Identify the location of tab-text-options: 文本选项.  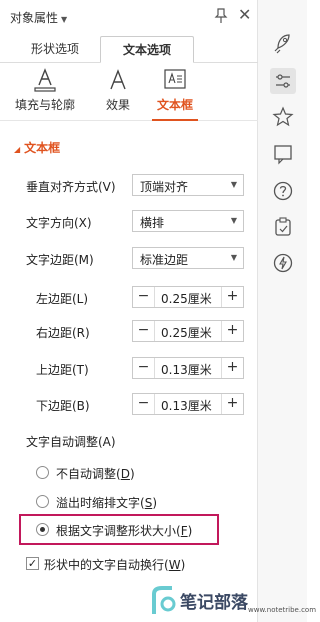
(147, 49).